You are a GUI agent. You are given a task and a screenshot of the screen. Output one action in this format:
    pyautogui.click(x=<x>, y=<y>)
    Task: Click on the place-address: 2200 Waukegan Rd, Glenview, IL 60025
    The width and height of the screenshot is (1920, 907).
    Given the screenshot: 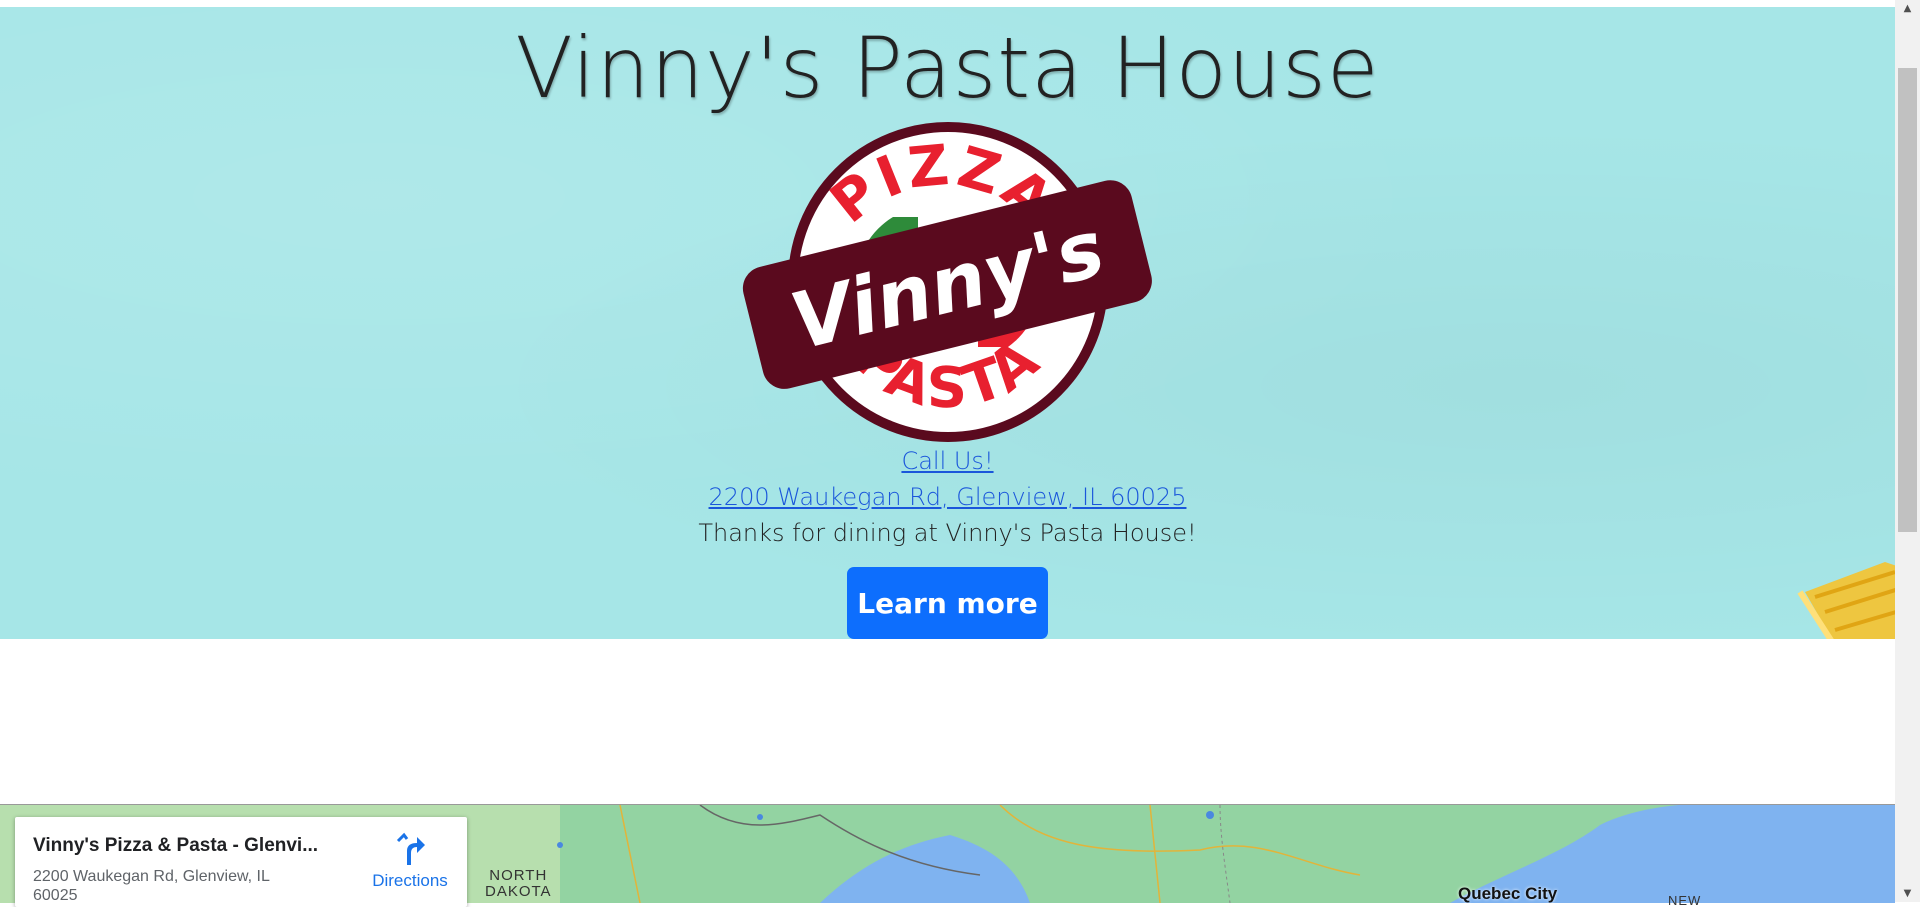 What is the action you would take?
    pyautogui.click(x=151, y=886)
    